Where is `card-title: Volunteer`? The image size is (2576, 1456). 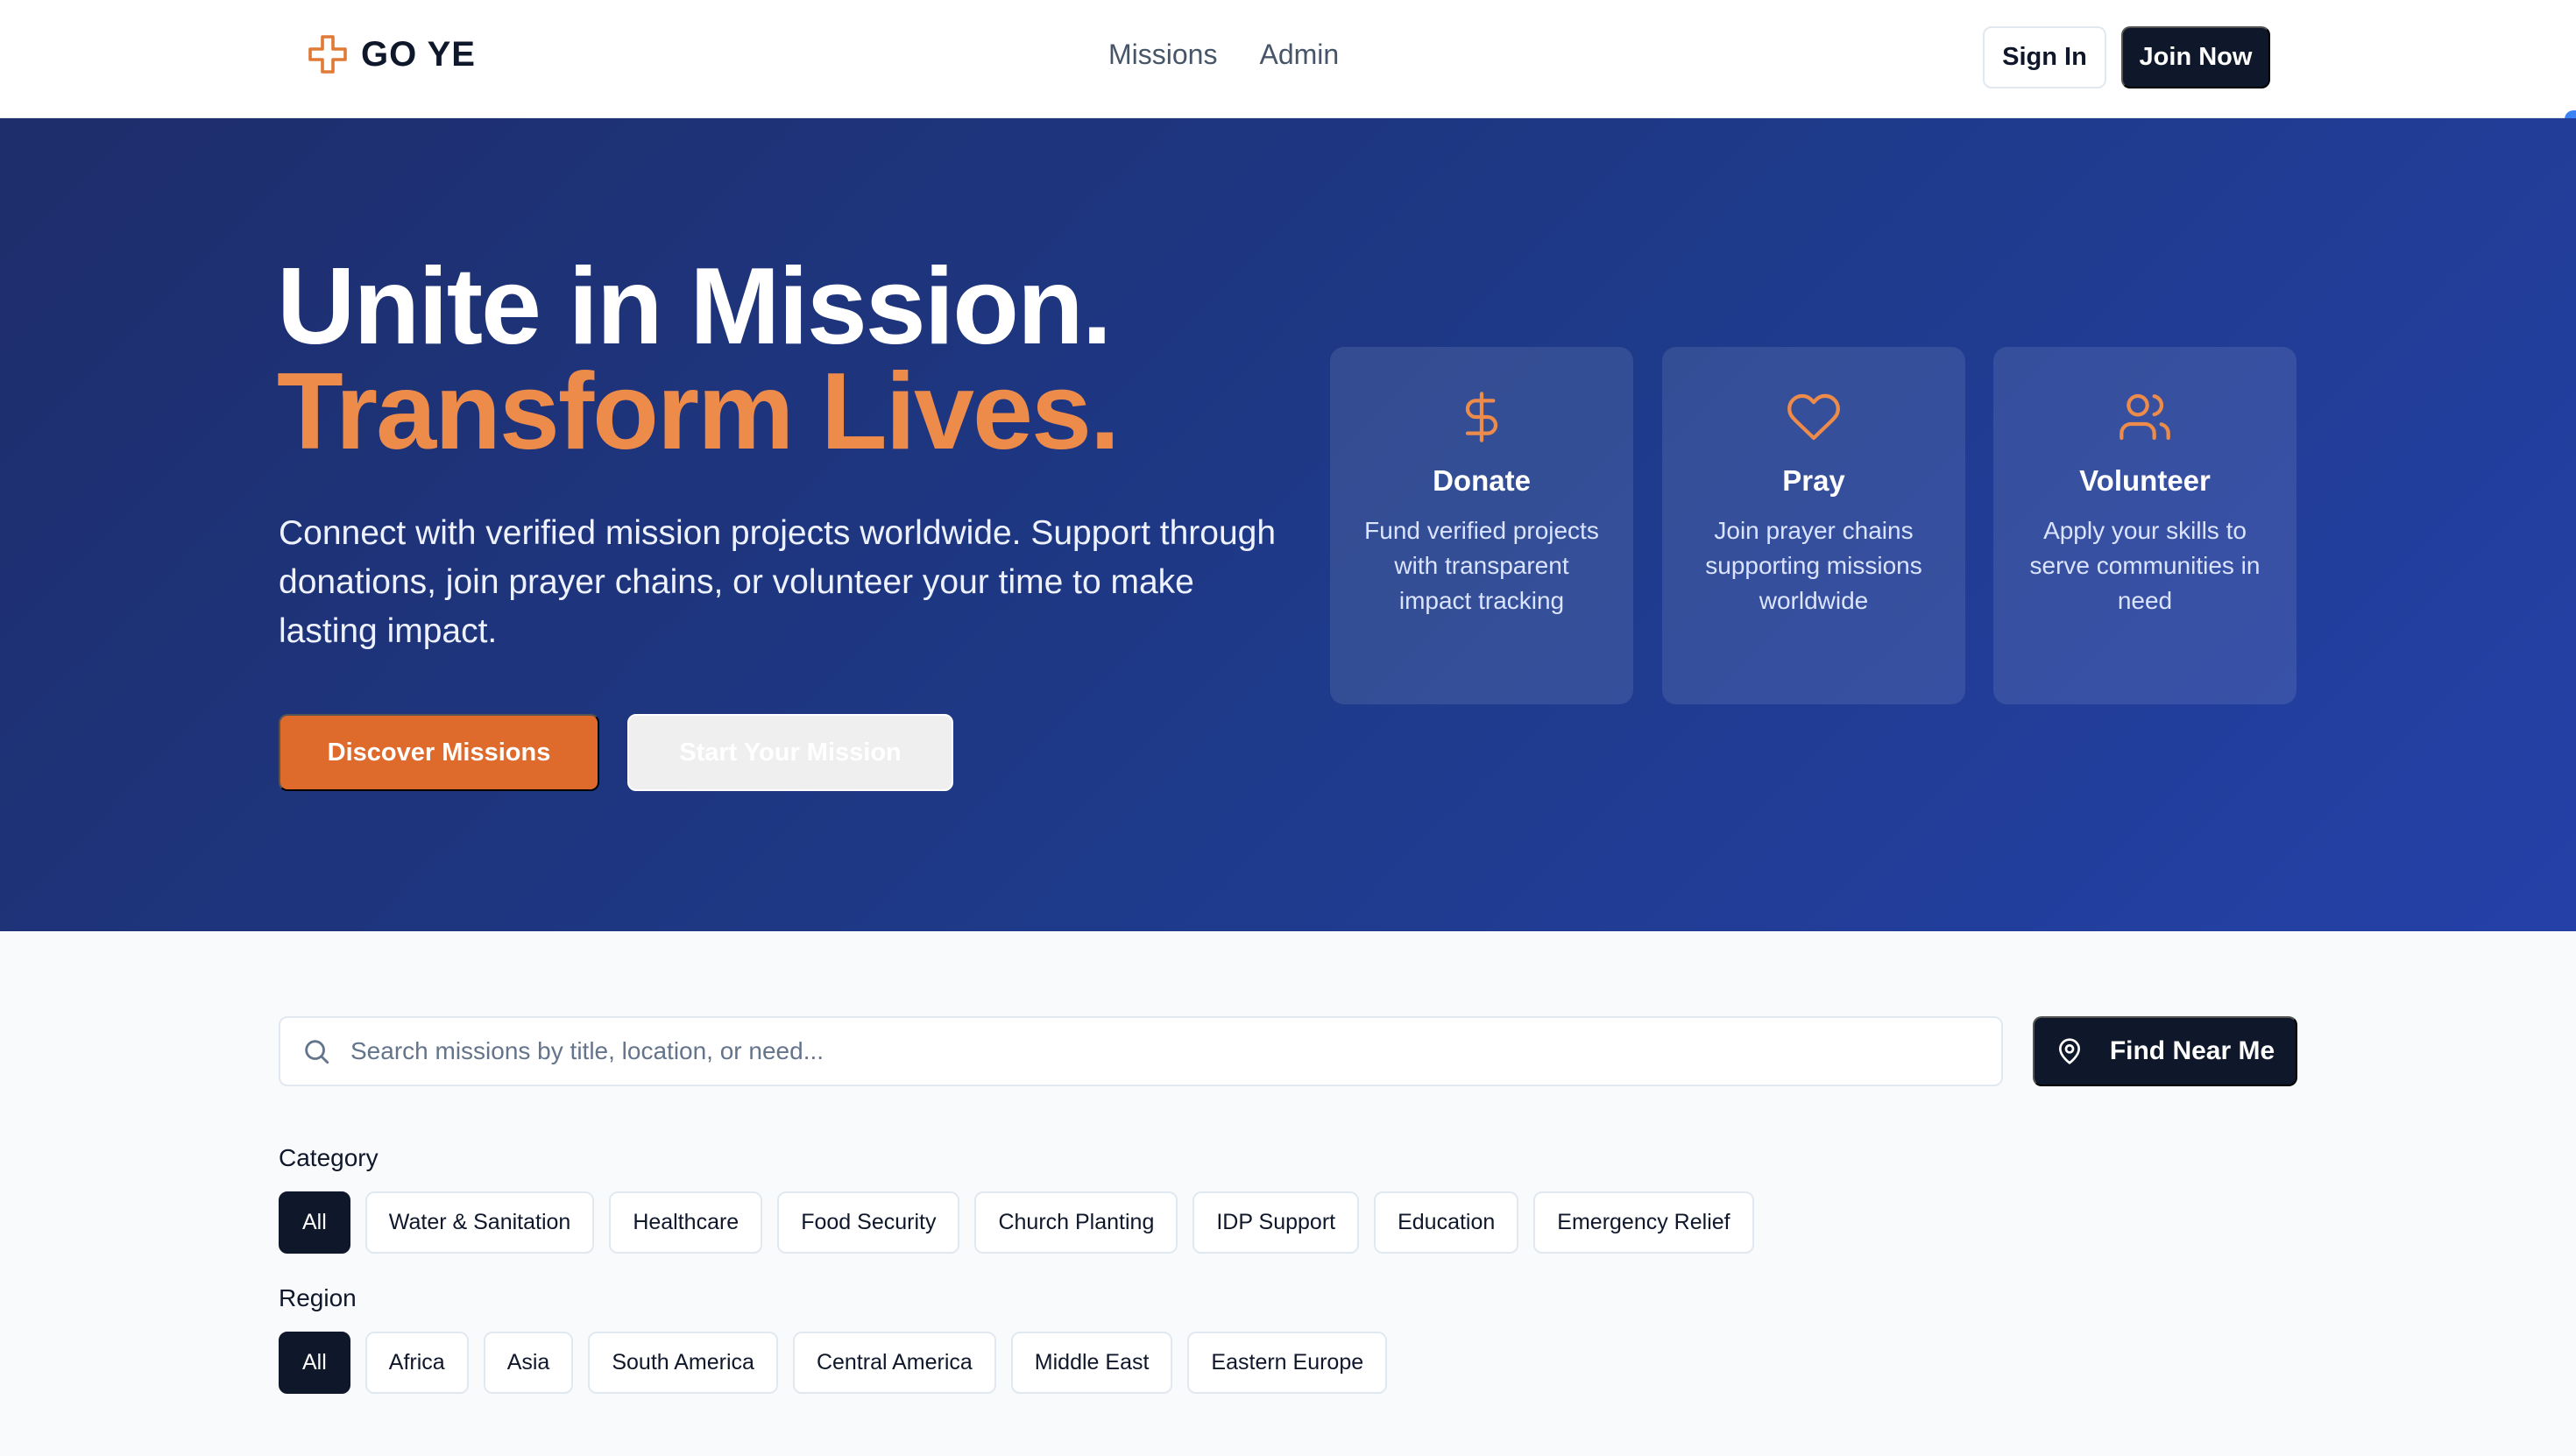 card-title: Volunteer is located at coordinates (2145, 481).